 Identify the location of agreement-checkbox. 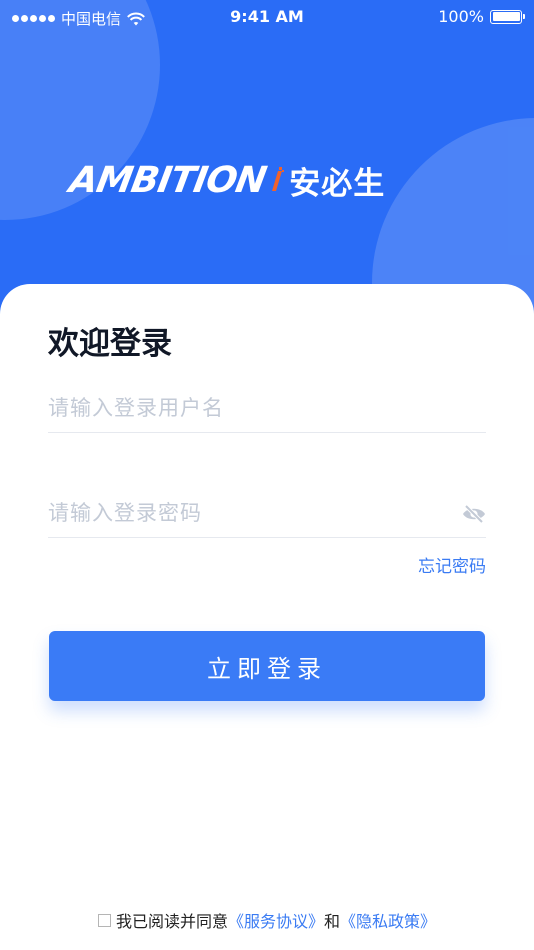
(104, 920).